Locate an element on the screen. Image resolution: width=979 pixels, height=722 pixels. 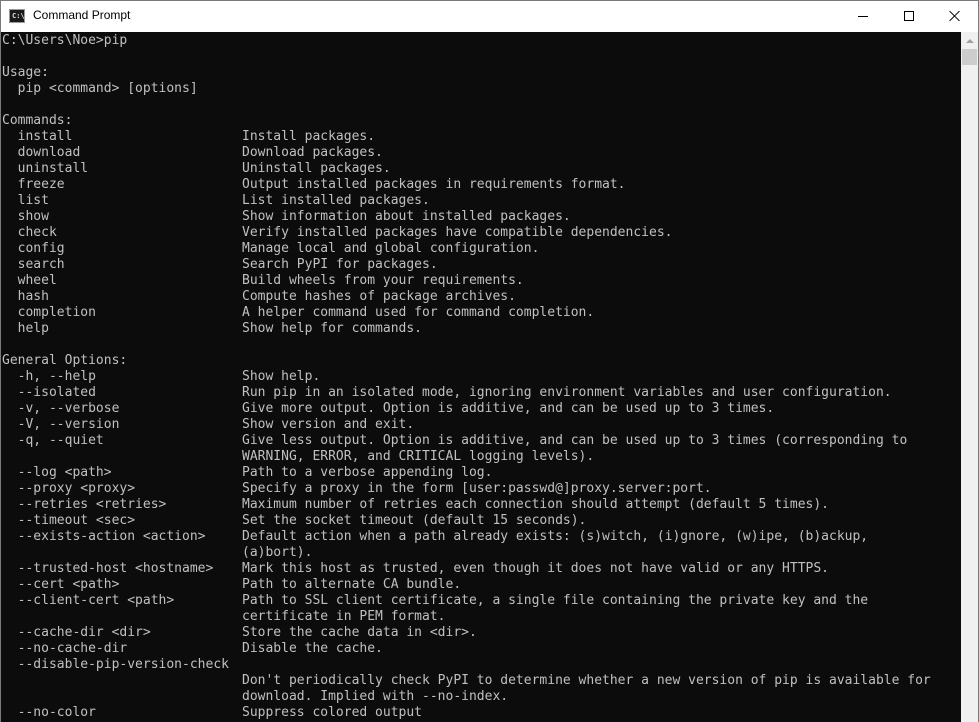
minimize-button is located at coordinates (863, 16).